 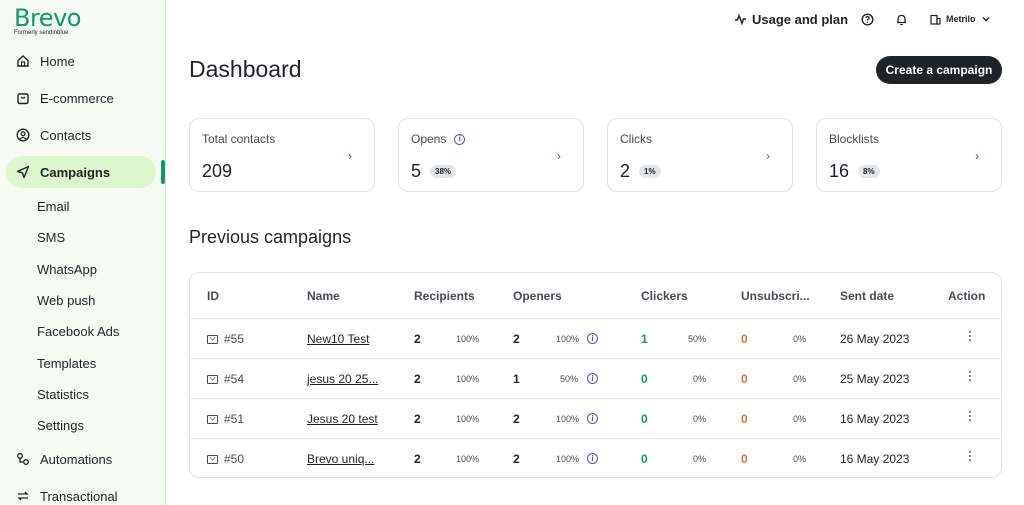 What do you see at coordinates (76, 459) in the screenshot?
I see `sidebar-item-label: Automations` at bounding box center [76, 459].